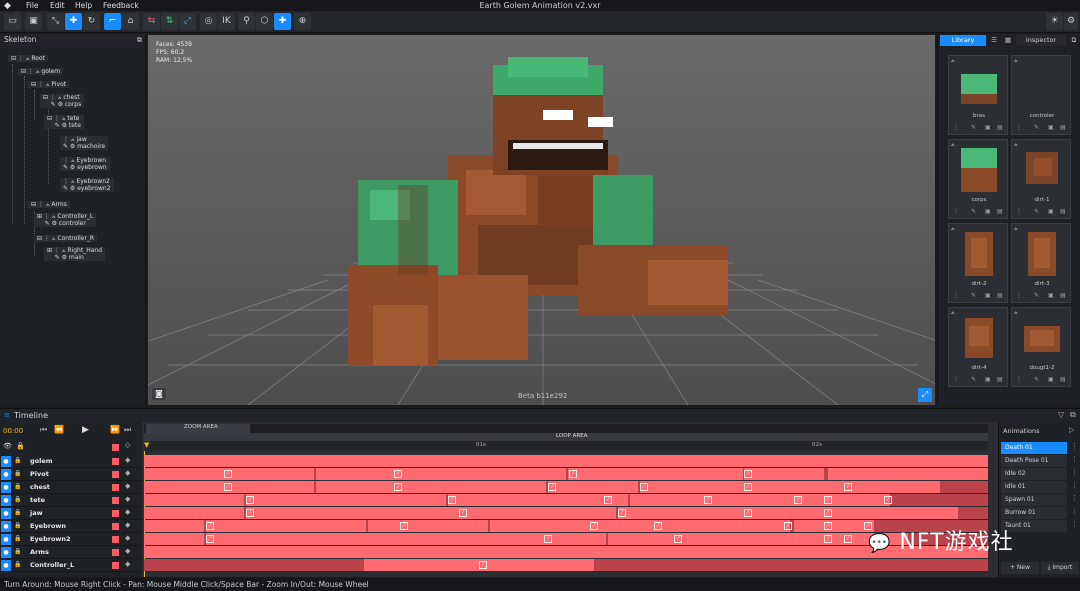 This screenshot has height=591, width=1080. I want to click on visibility-all-icon: 👁, so click(7, 446).